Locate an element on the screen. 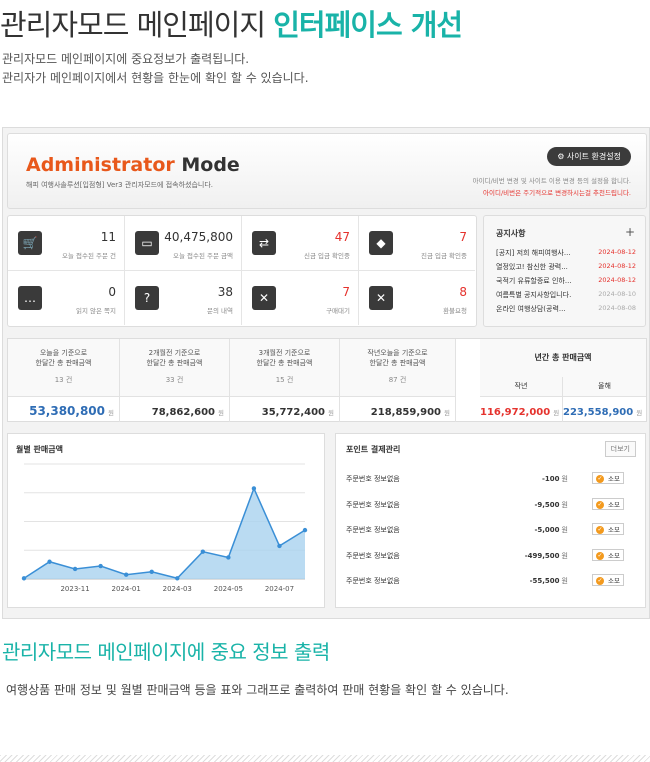 This screenshot has width=650, height=762. settings-note: 아이디/비번 변경 및 사이트 이용 변경 등의 설정을 합니다. is located at coordinates (551, 181).